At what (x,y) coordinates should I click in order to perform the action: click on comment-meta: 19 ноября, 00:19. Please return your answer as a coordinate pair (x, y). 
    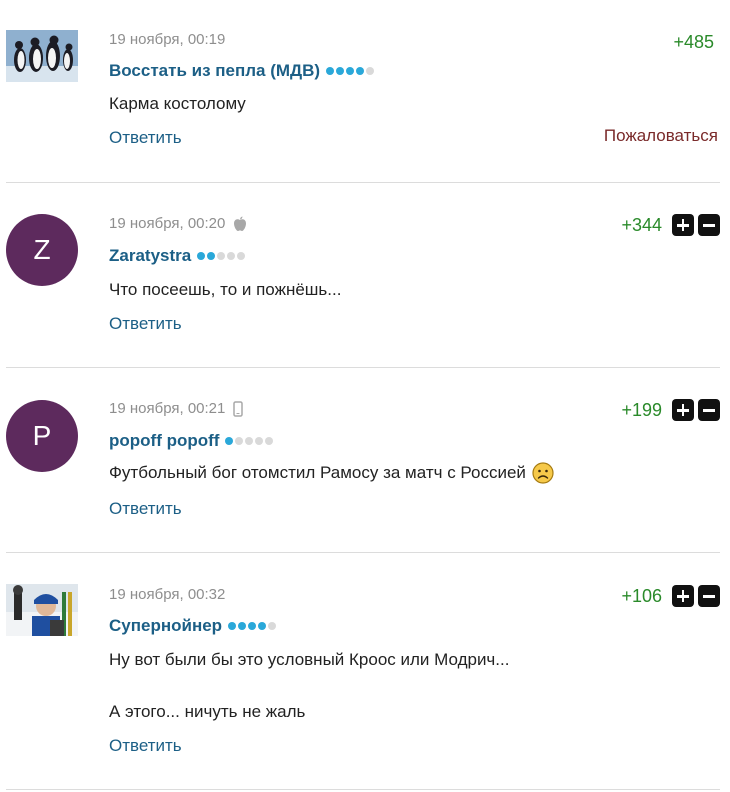
    Looking at the image, I should click on (167, 39).